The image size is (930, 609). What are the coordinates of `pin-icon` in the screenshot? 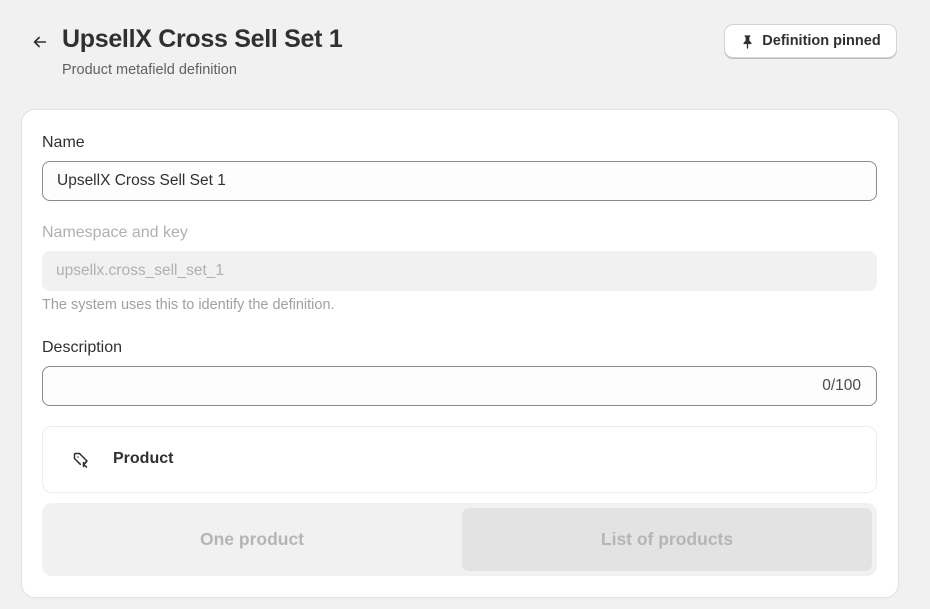 It's located at (747, 41).